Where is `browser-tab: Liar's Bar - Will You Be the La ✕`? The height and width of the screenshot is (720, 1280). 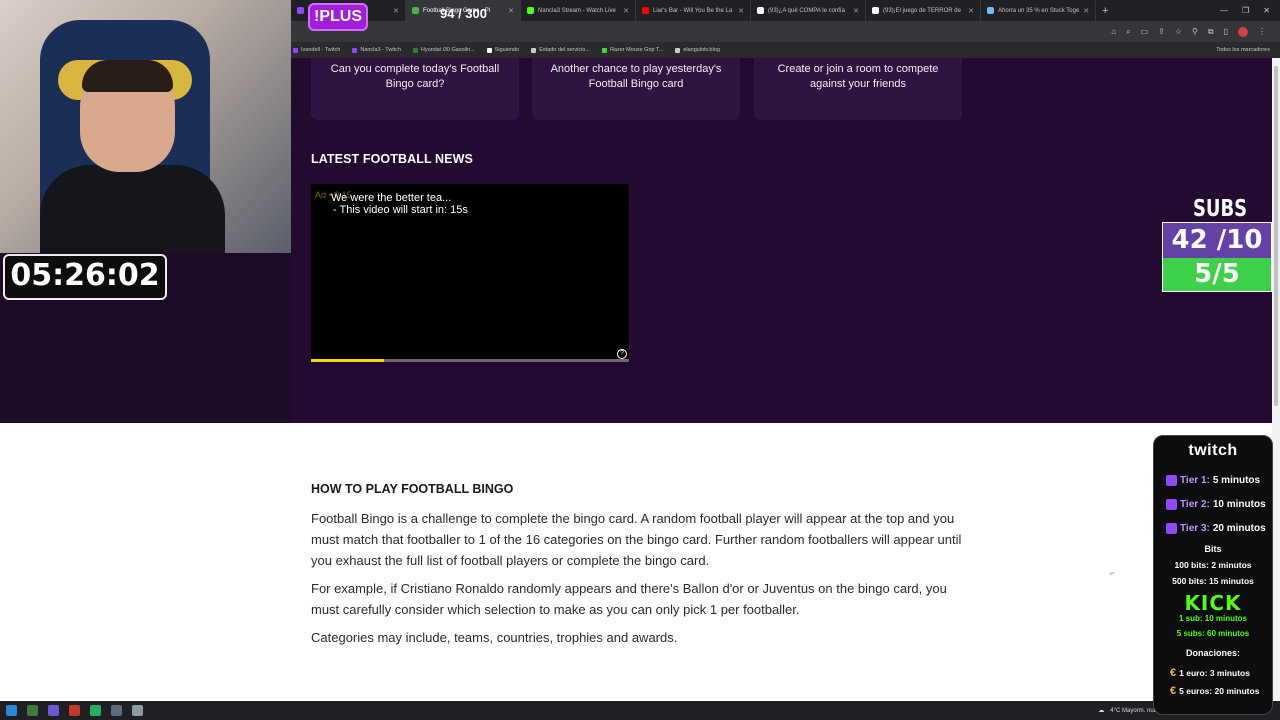
browser-tab: Liar's Bar - Will You Be the La ✕ is located at coordinates (693, 10).